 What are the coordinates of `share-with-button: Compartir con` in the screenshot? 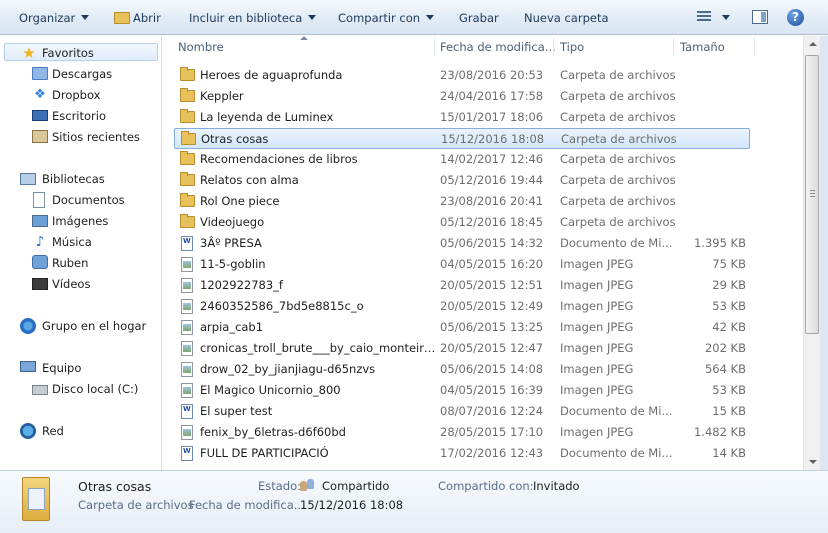 It's located at (386, 18).